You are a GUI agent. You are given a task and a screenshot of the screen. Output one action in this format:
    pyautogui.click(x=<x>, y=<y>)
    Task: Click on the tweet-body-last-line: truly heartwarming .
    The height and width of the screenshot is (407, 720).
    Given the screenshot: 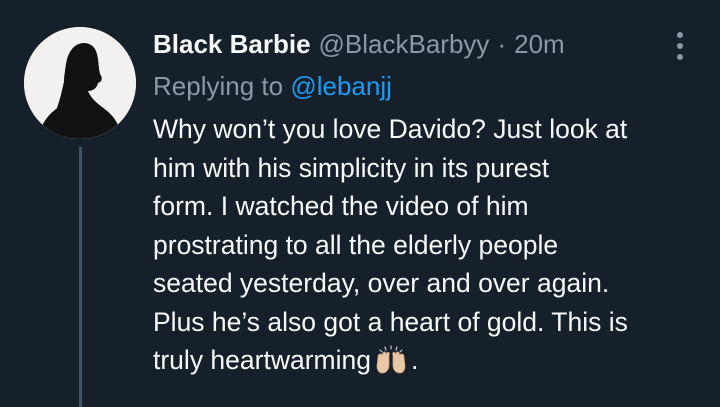 What is the action you would take?
    pyautogui.click(x=425, y=360)
    